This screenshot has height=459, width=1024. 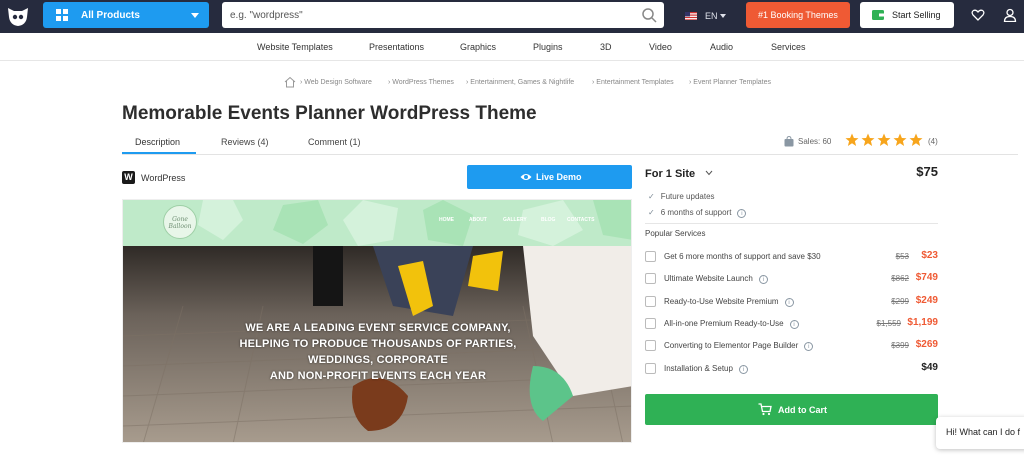 I want to click on nav-3d: 3D, so click(x=606, y=47).